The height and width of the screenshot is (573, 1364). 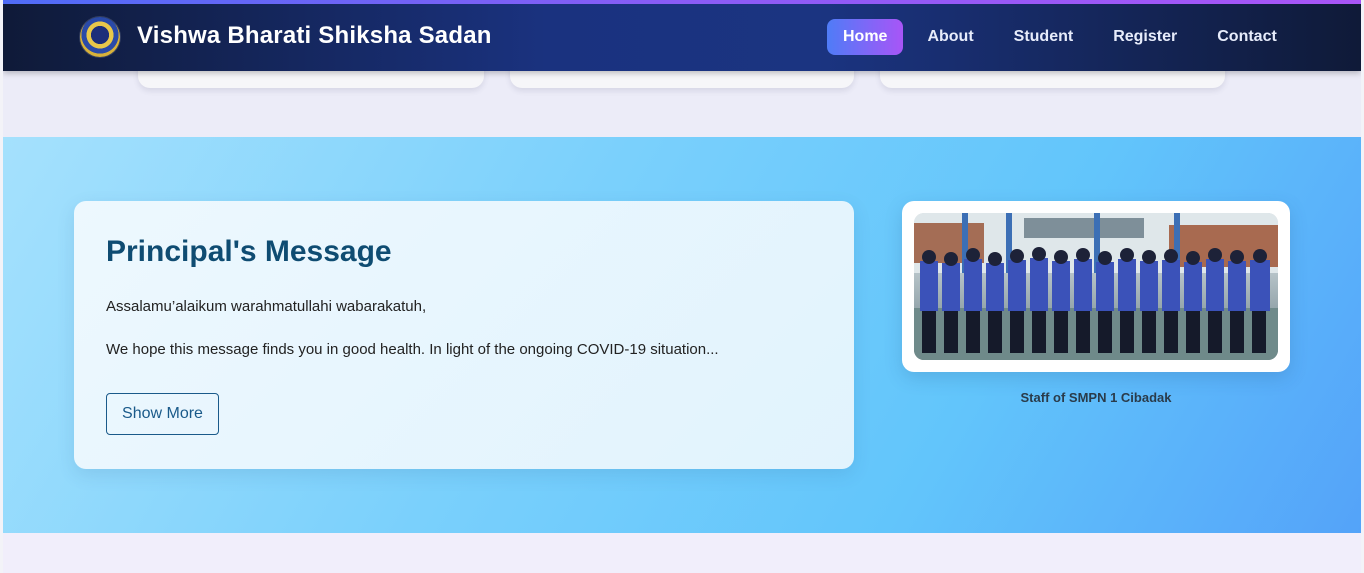 I want to click on next-section, so click(x=682, y=553).